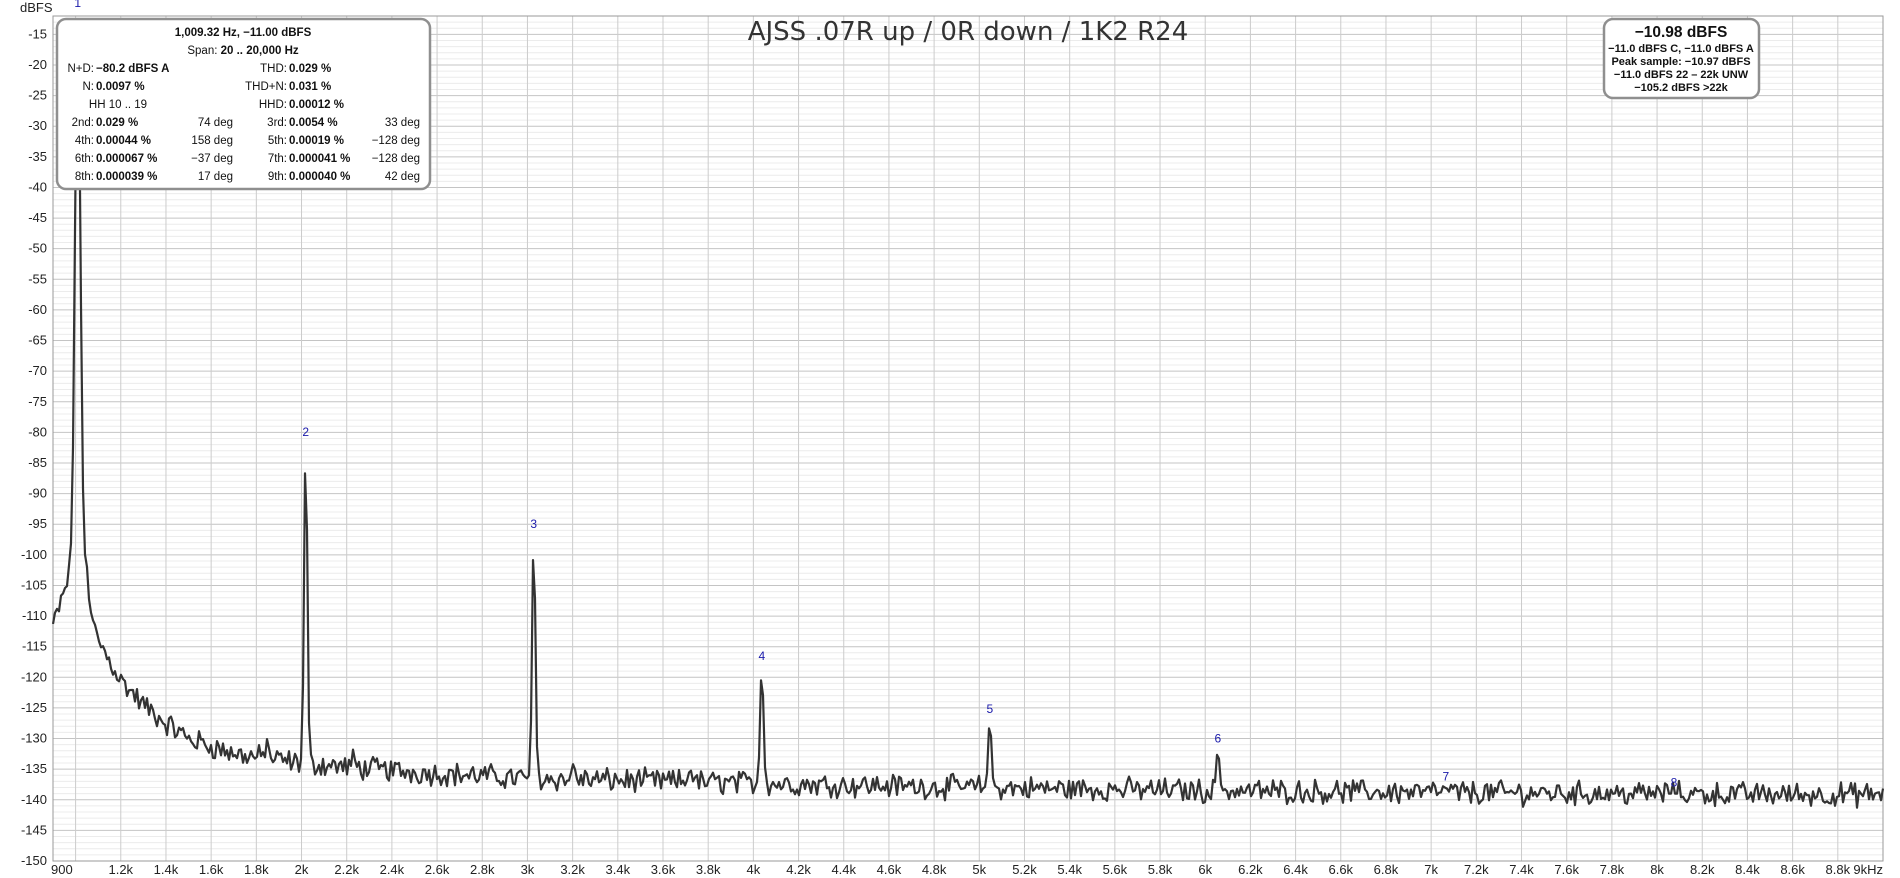 The width and height of the screenshot is (1900, 878). Describe the element at coordinates (1340, 869) in the screenshot. I see `x-tick-label: 6.6k` at that location.